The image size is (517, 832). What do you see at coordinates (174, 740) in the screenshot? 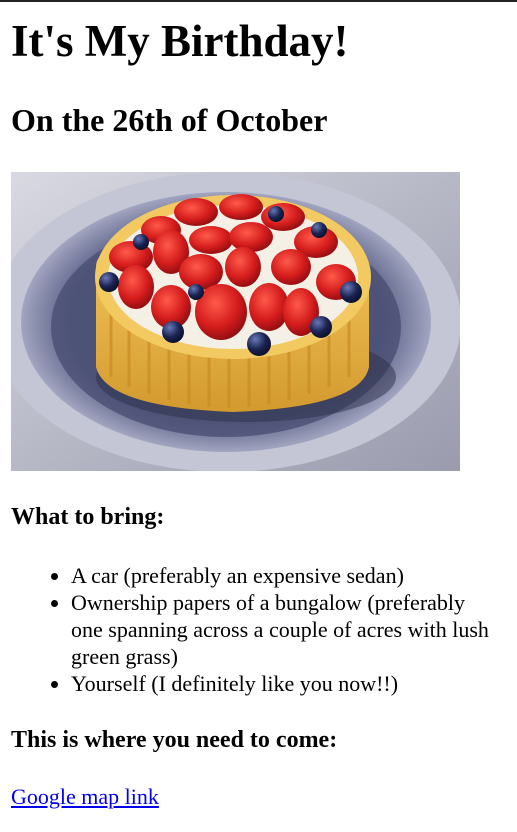
I see `location-heading: This is where you need to come:` at bounding box center [174, 740].